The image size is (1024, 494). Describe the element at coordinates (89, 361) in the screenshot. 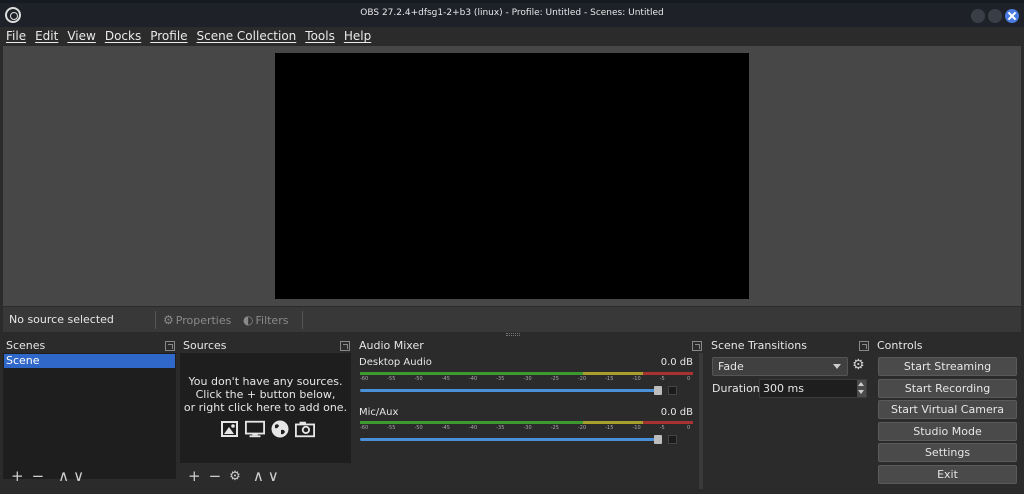

I see `scene-item: Scene` at that location.